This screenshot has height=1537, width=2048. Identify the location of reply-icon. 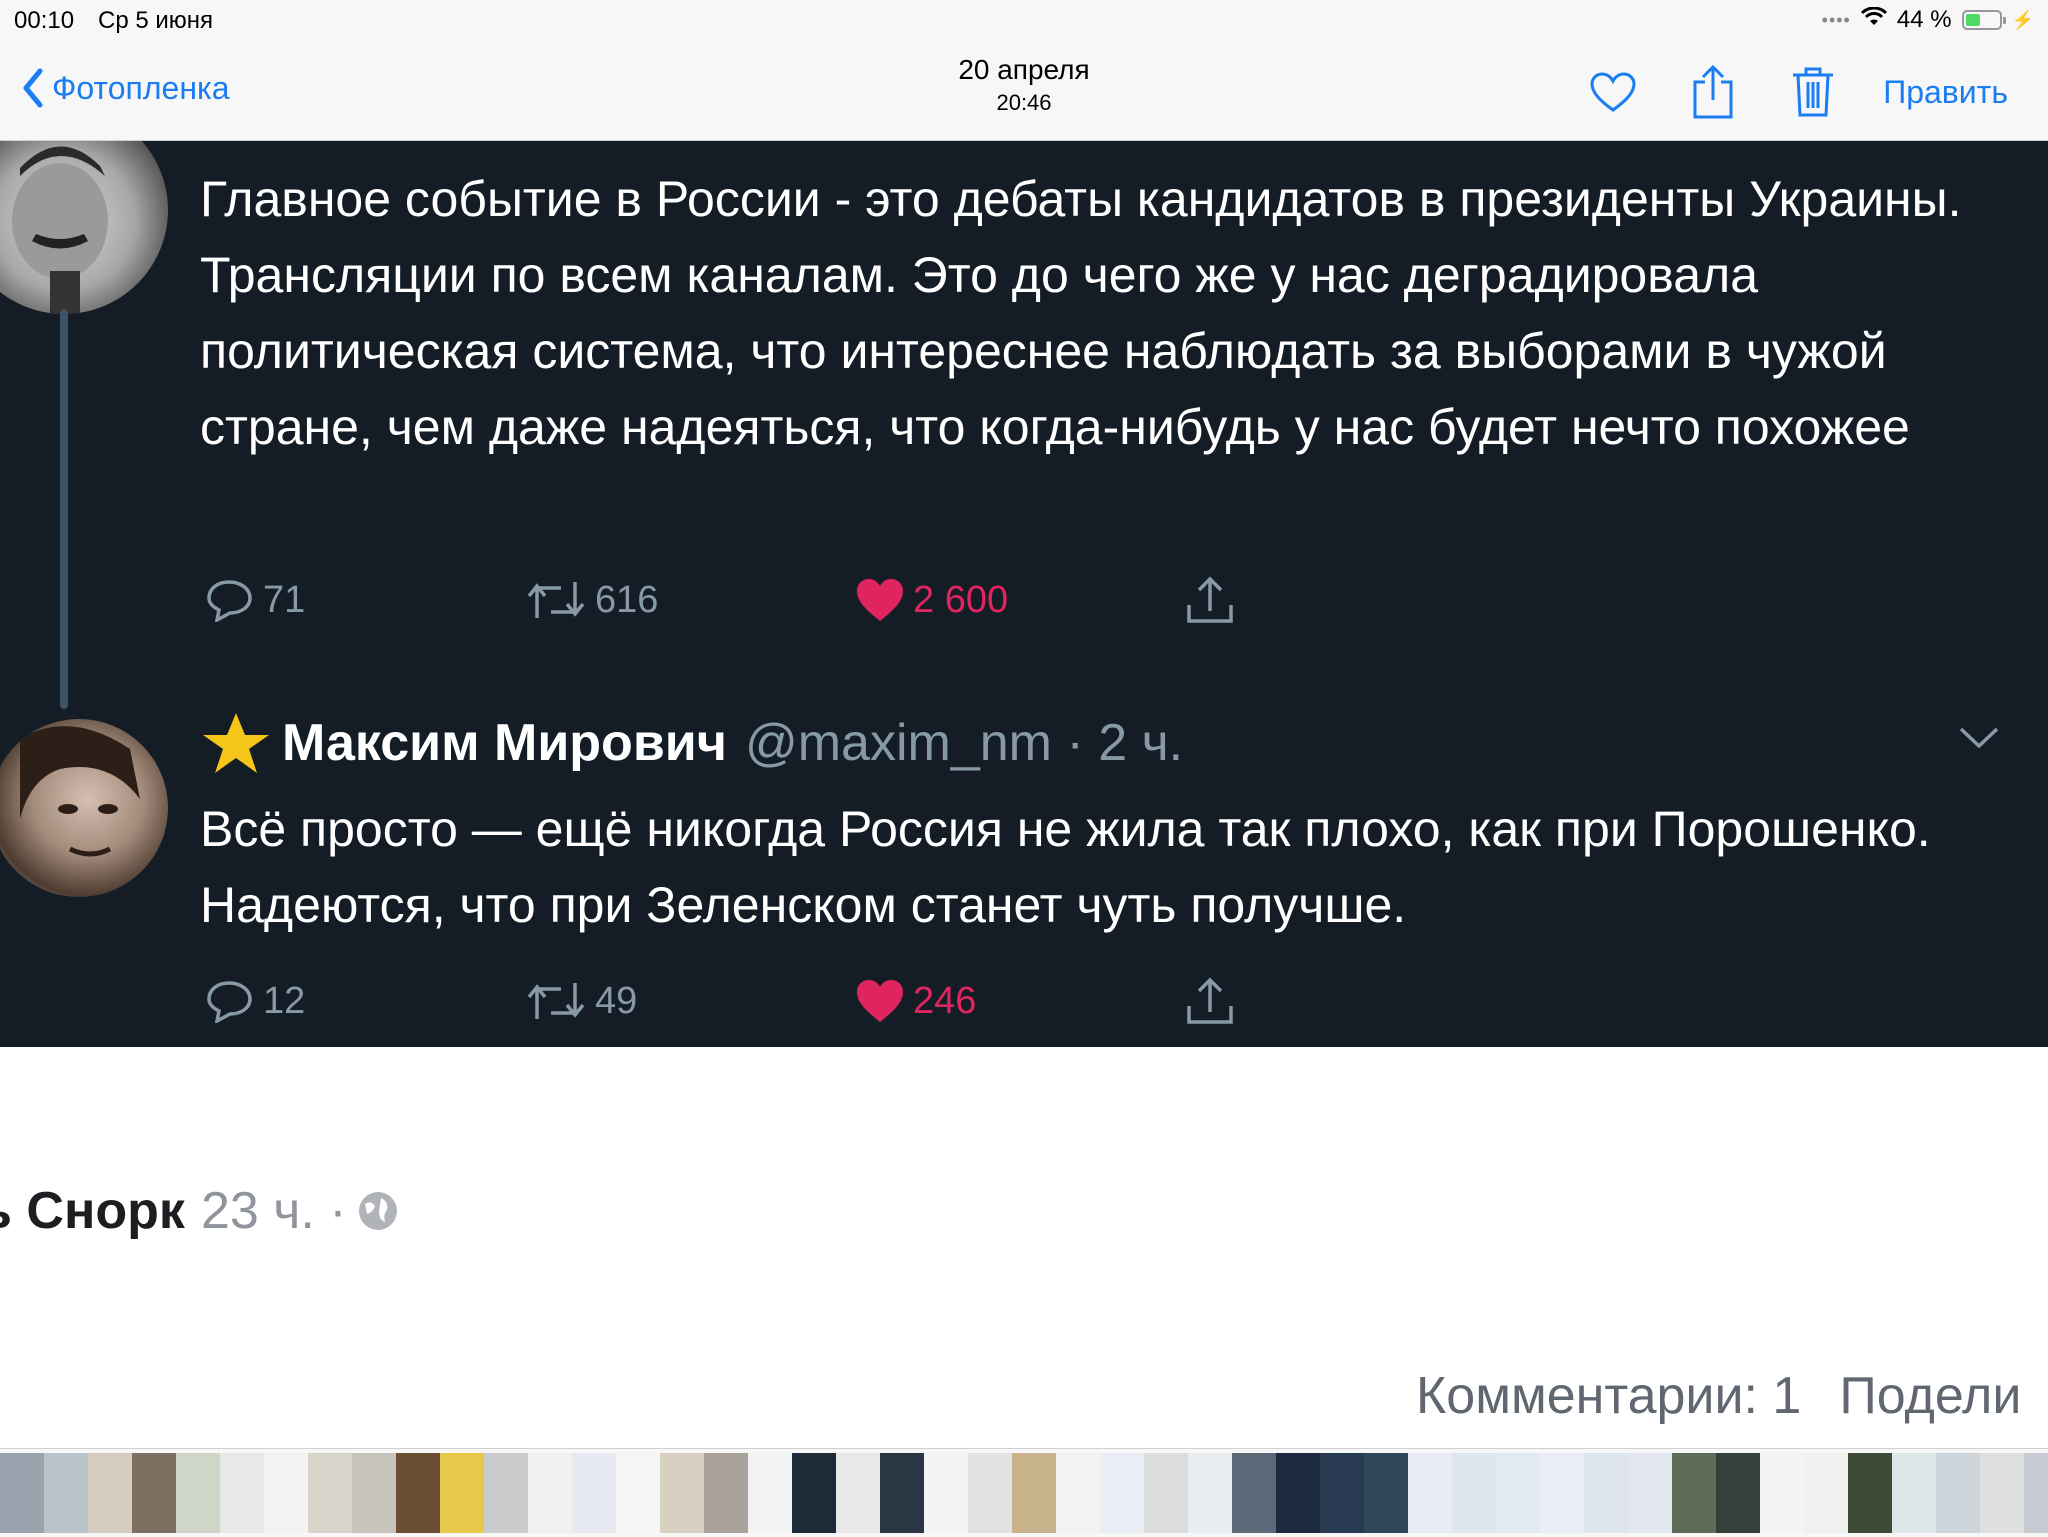
(229, 601).